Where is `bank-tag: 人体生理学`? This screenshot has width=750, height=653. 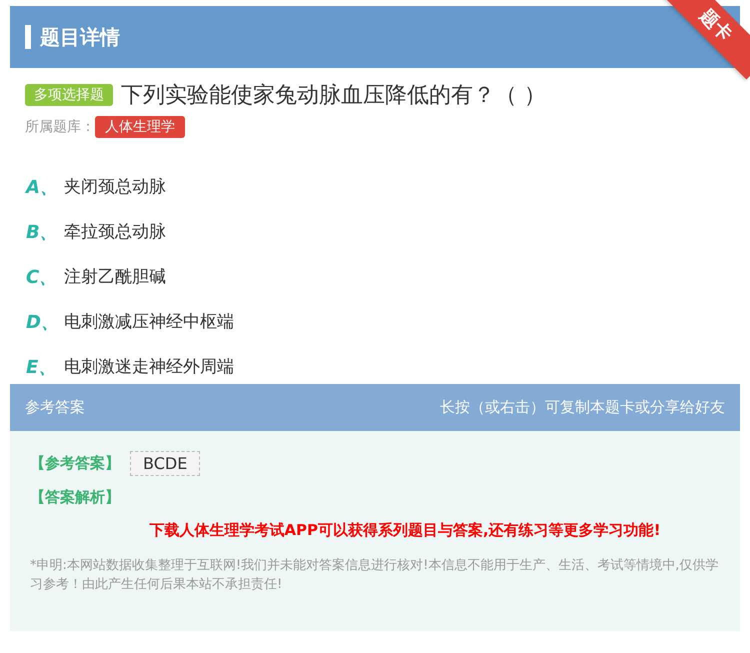 bank-tag: 人体生理学 is located at coordinates (140, 127).